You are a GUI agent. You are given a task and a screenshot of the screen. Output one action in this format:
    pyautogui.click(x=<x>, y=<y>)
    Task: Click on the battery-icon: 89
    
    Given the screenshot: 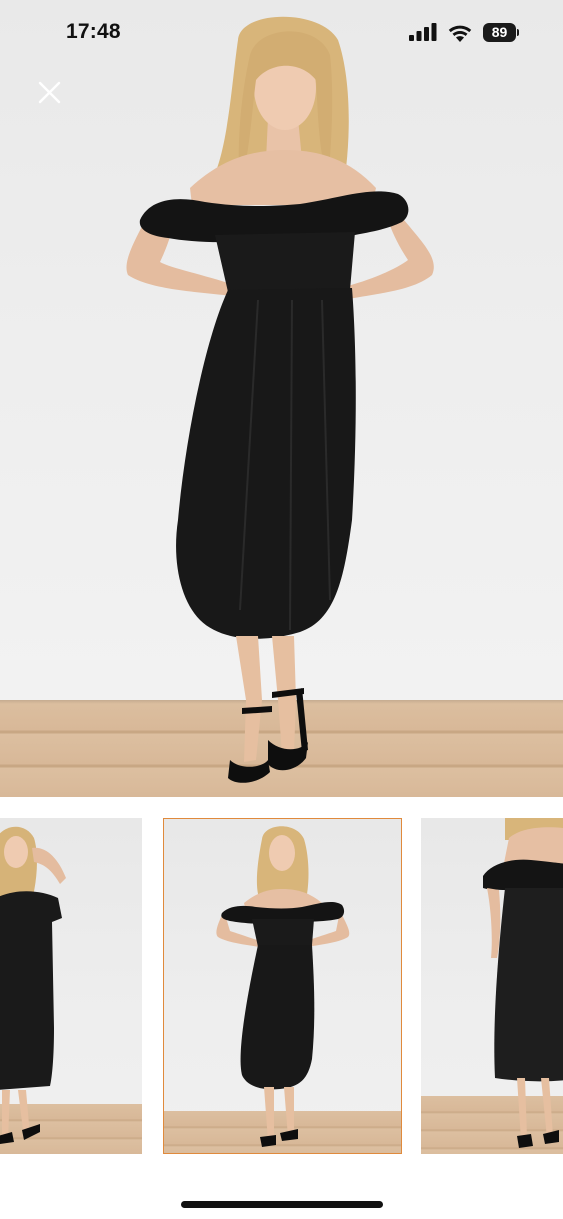 What is the action you would take?
    pyautogui.click(x=501, y=32)
    